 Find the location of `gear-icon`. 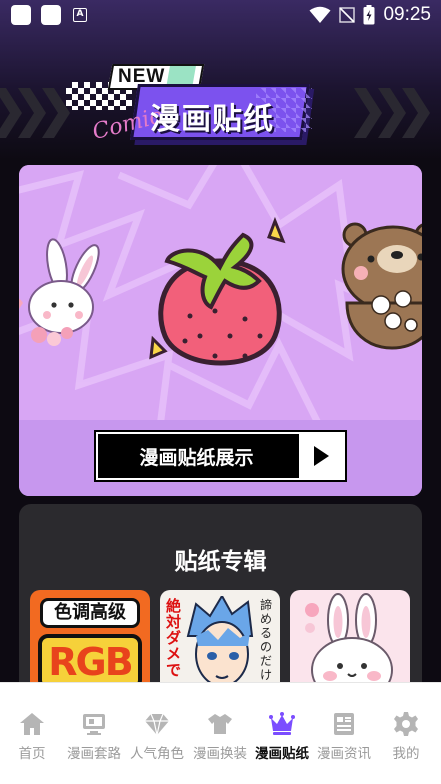

gear-icon is located at coordinates (406, 724).